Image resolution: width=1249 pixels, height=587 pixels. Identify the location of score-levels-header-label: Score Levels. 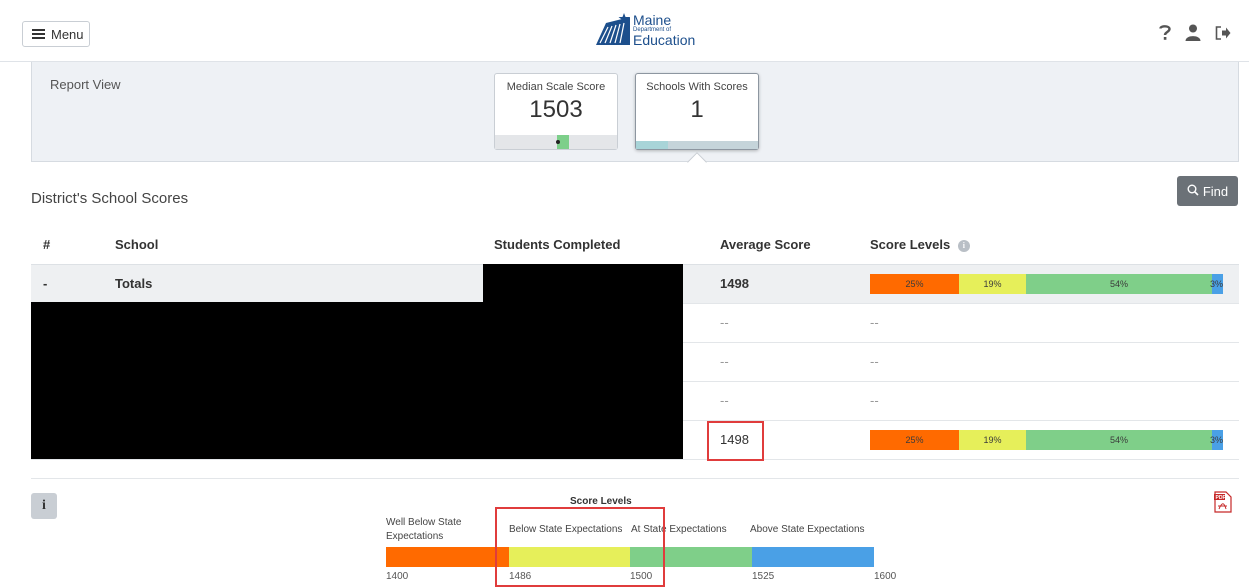
(910, 245).